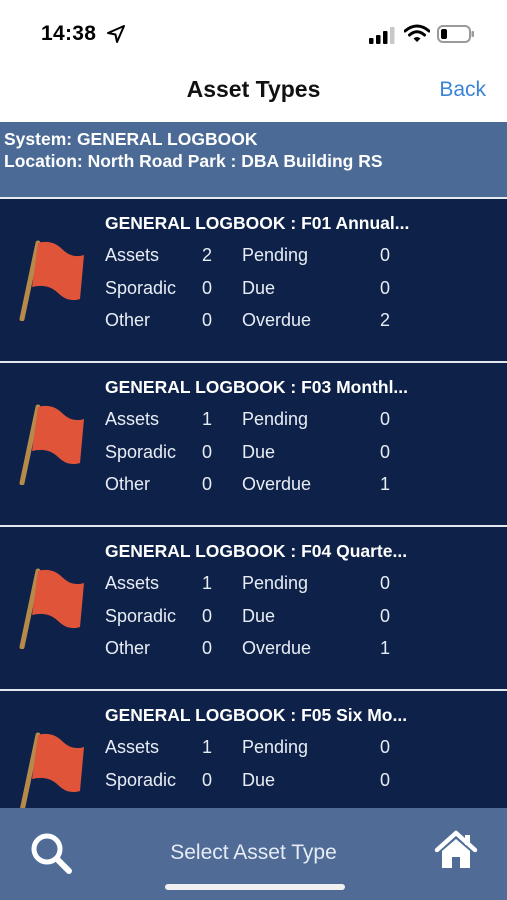  I want to click on stat-row: Other 0 Overdue 2, so click(255, 322).